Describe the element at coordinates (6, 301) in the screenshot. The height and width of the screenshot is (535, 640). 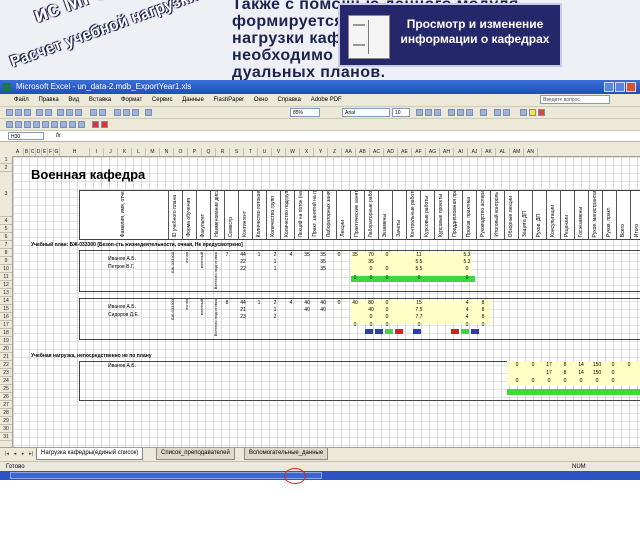
I see `row-header: 14` at that location.